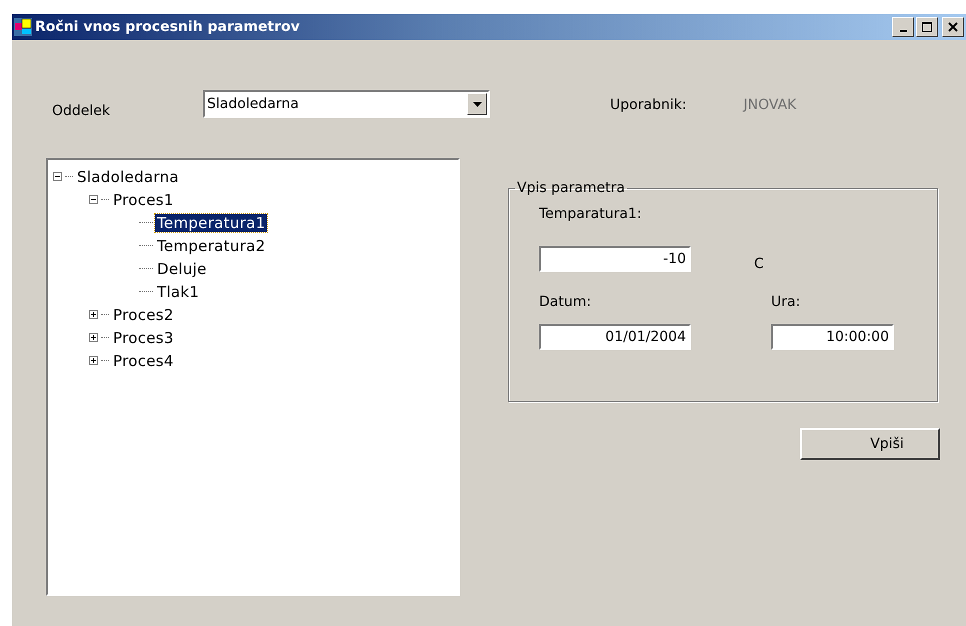 The height and width of the screenshot is (626, 966). What do you see at coordinates (211, 223) in the screenshot?
I see `tree-item: Temperatura1` at bounding box center [211, 223].